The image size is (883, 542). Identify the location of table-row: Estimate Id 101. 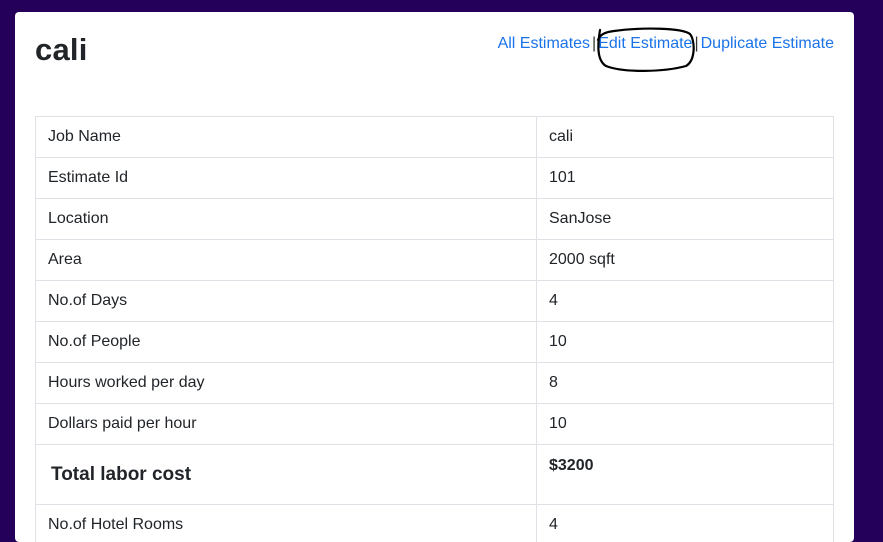
(435, 178).